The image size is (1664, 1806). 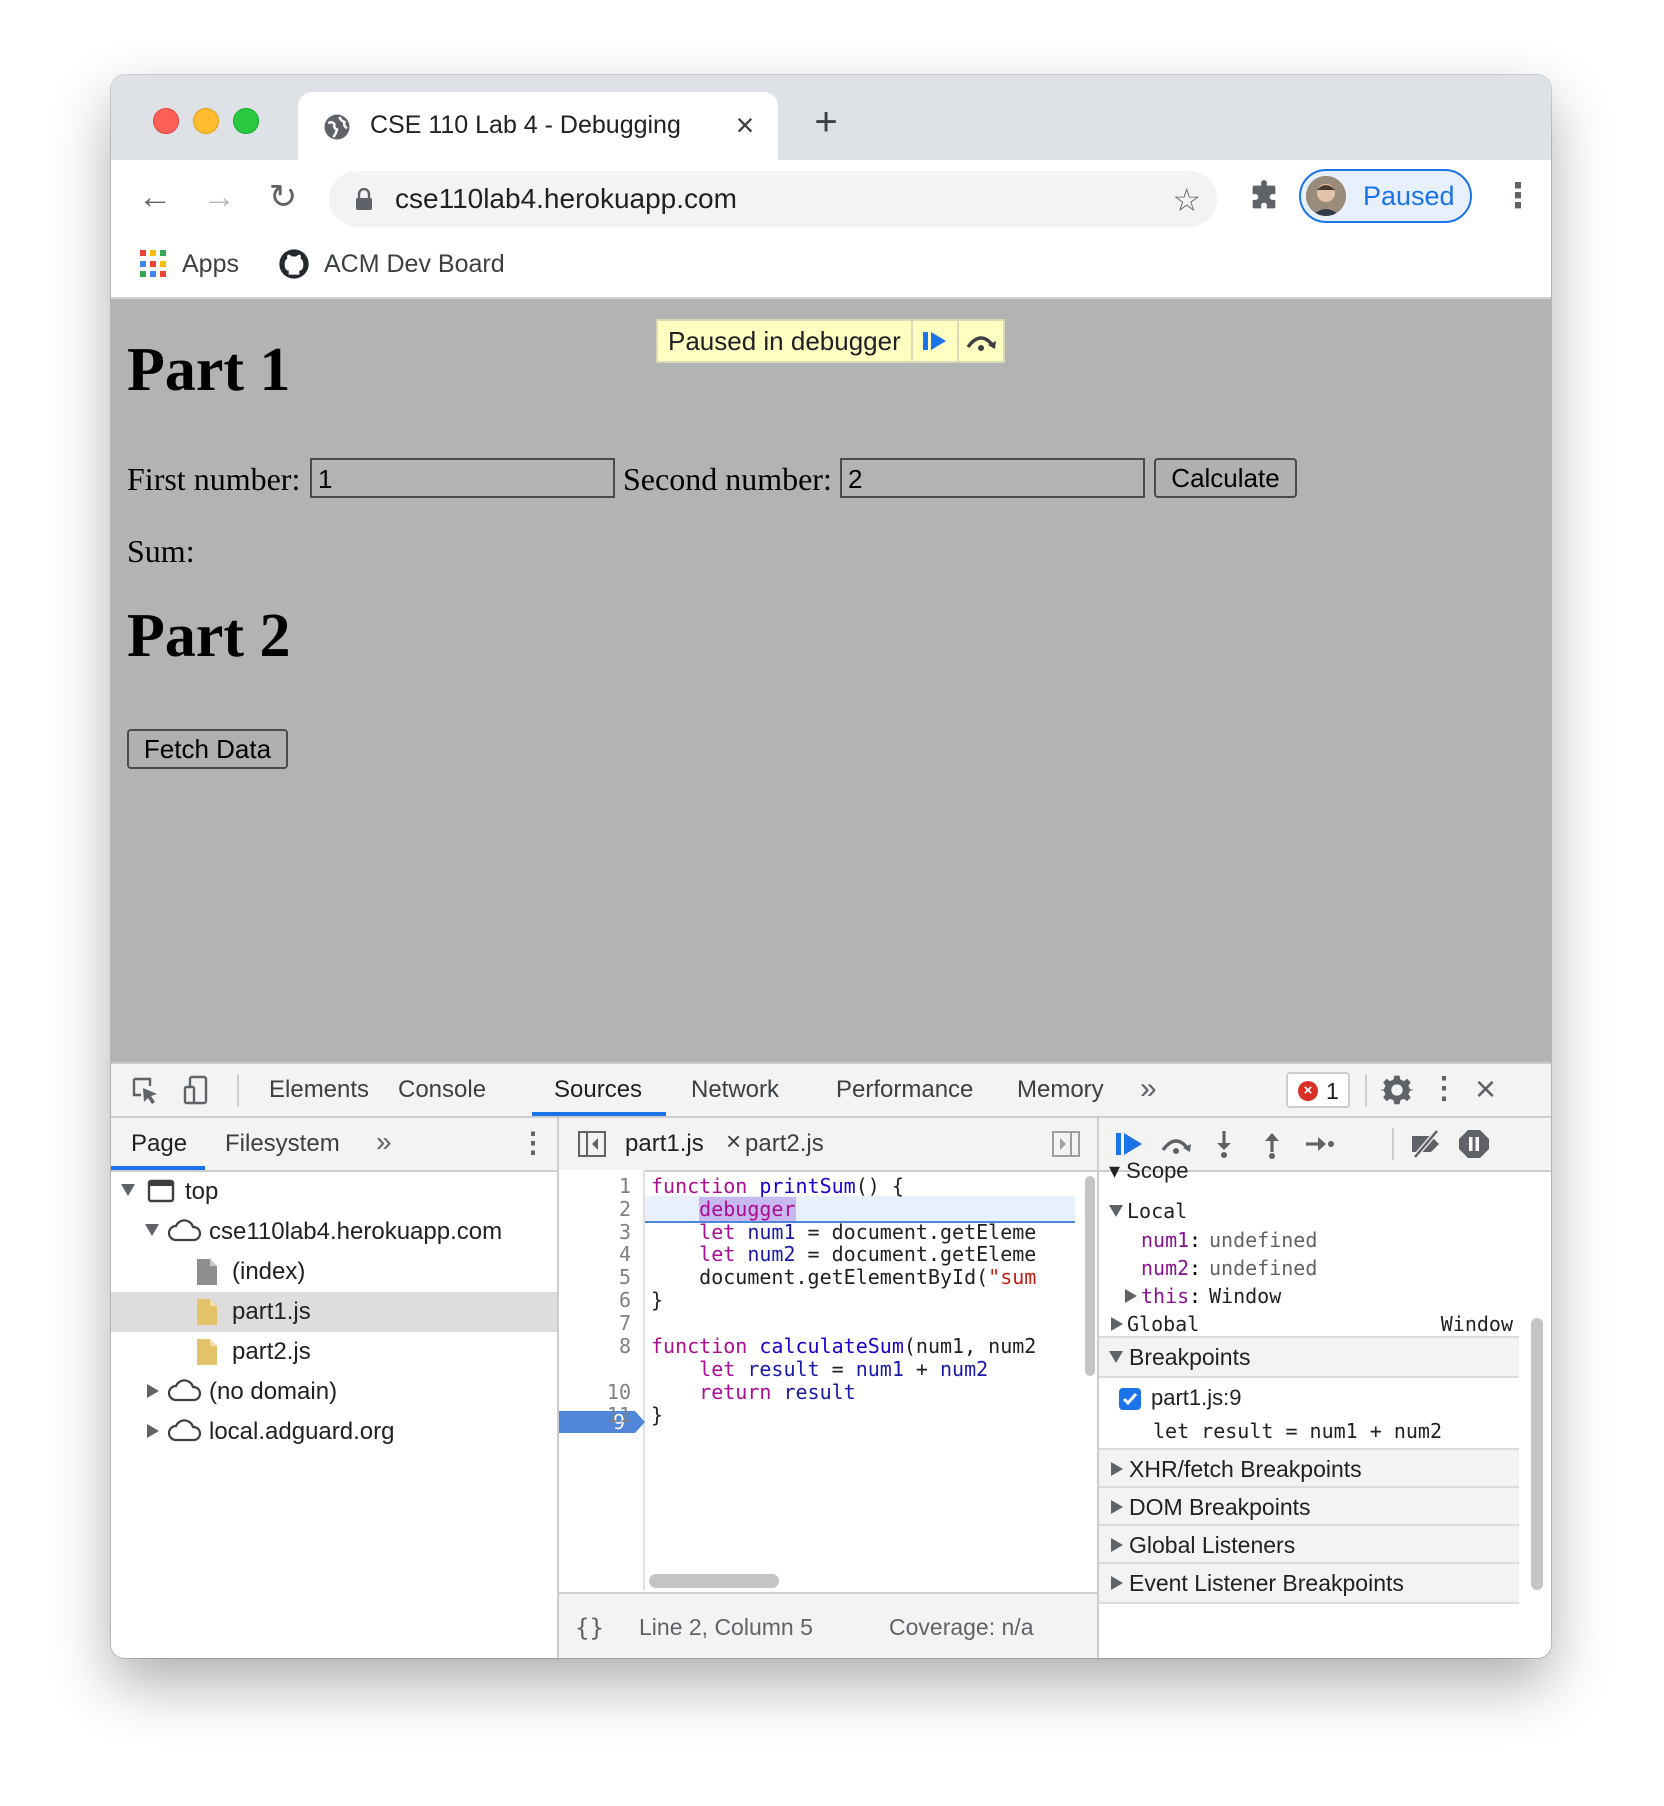 I want to click on editor-status-bar: {} Line 2, Column 5 Coverage: n/a, so click(x=828, y=1625).